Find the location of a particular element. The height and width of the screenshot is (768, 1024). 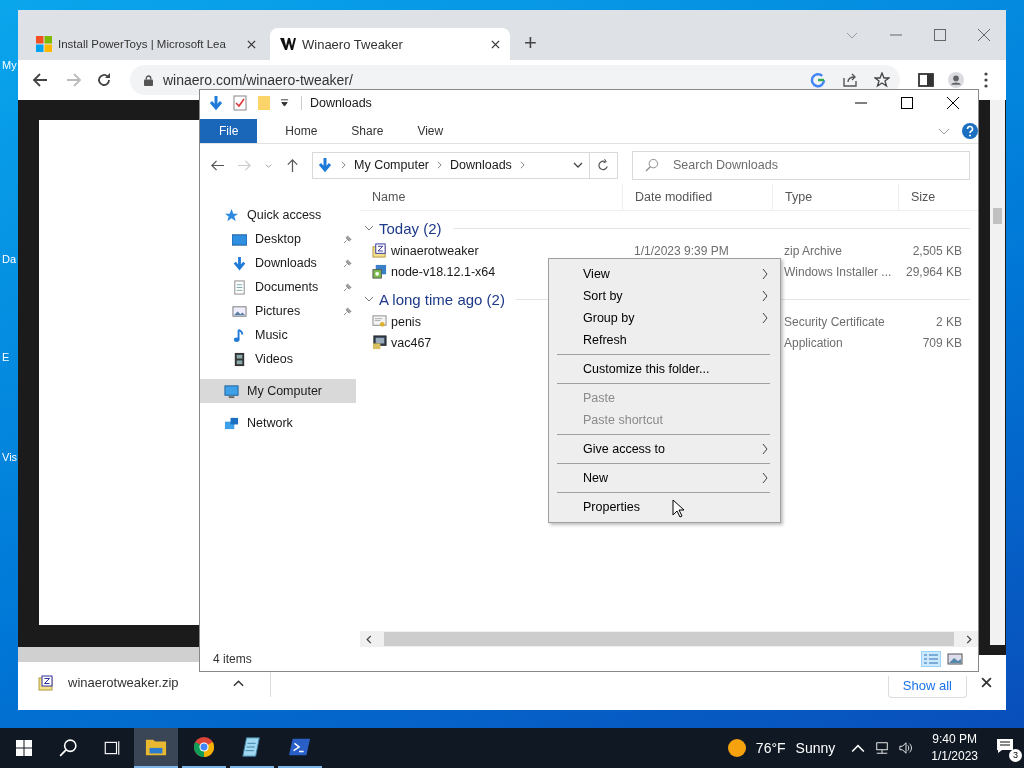

search-field: Search Downloads is located at coordinates (801, 165).